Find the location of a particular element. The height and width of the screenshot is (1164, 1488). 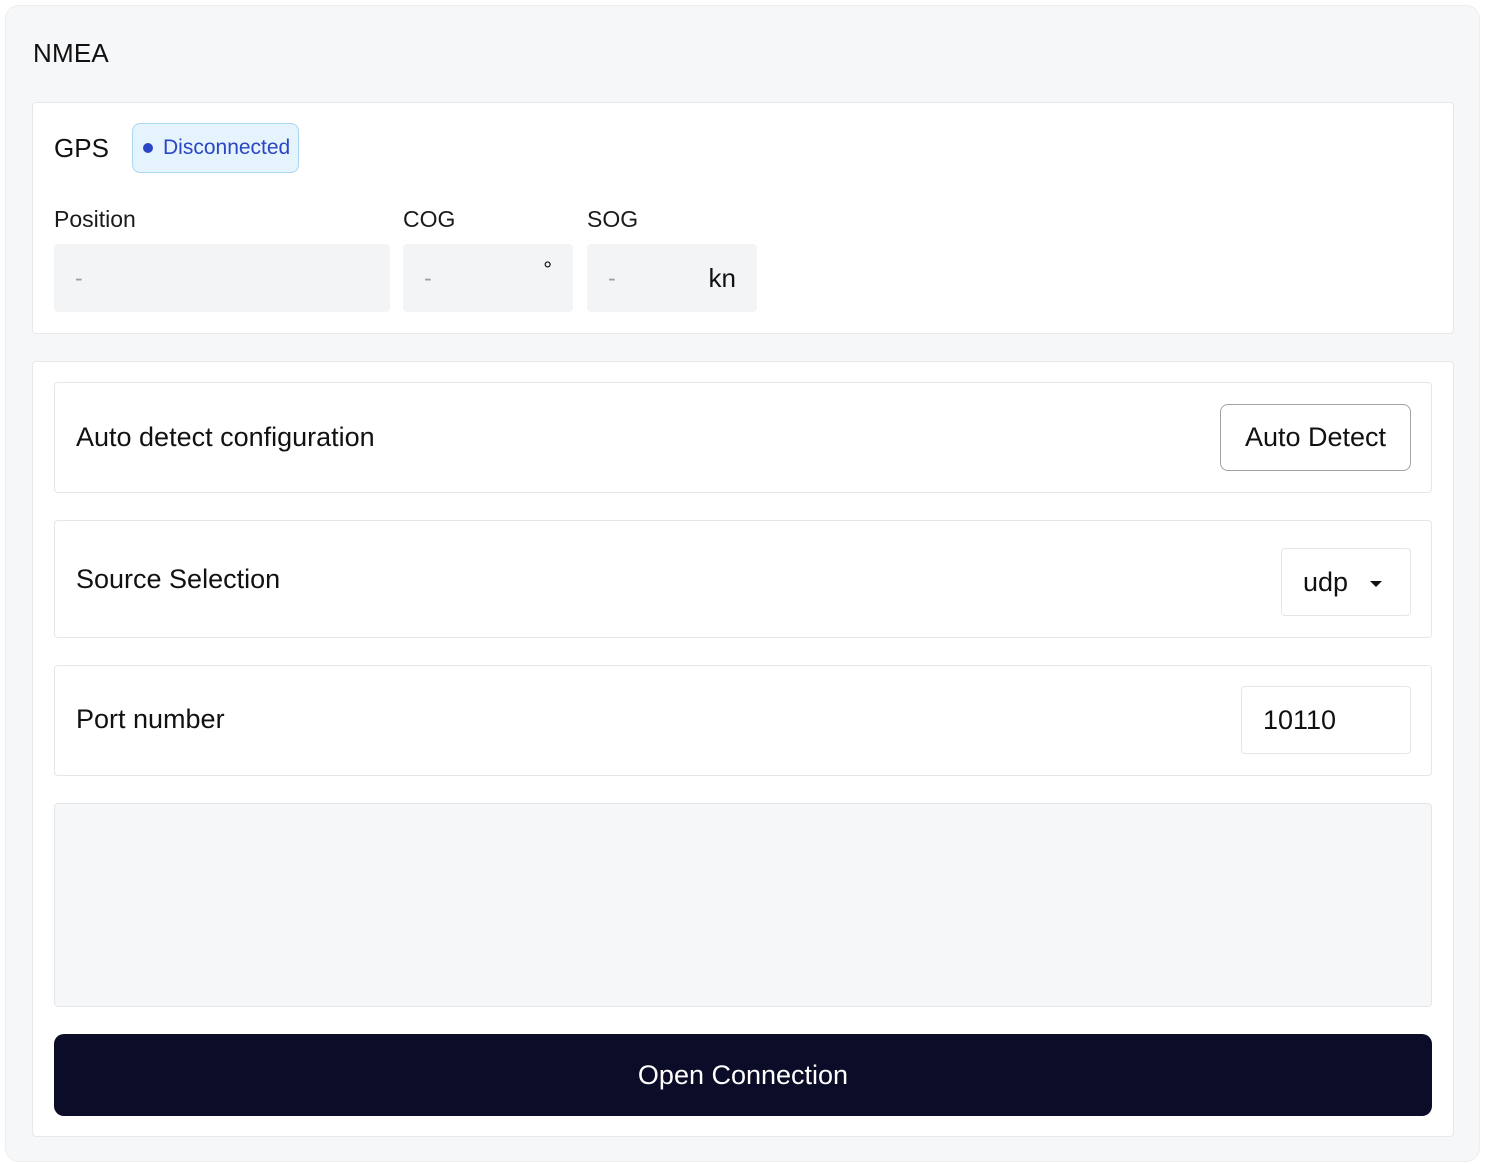

cog-label: COG is located at coordinates (429, 219).